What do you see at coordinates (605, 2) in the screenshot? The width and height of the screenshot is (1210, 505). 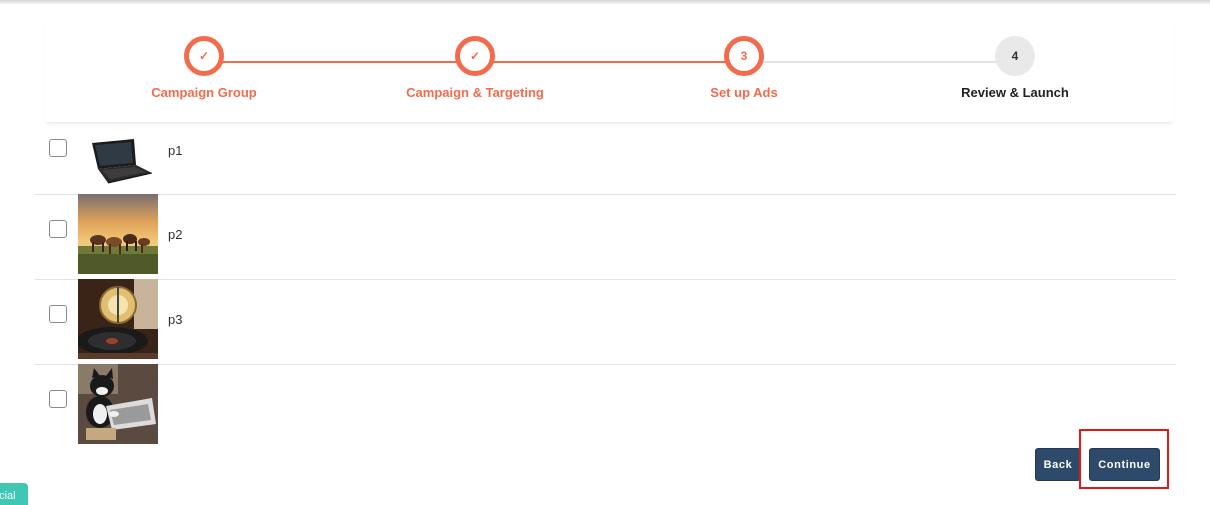 I see `top-border` at bounding box center [605, 2].